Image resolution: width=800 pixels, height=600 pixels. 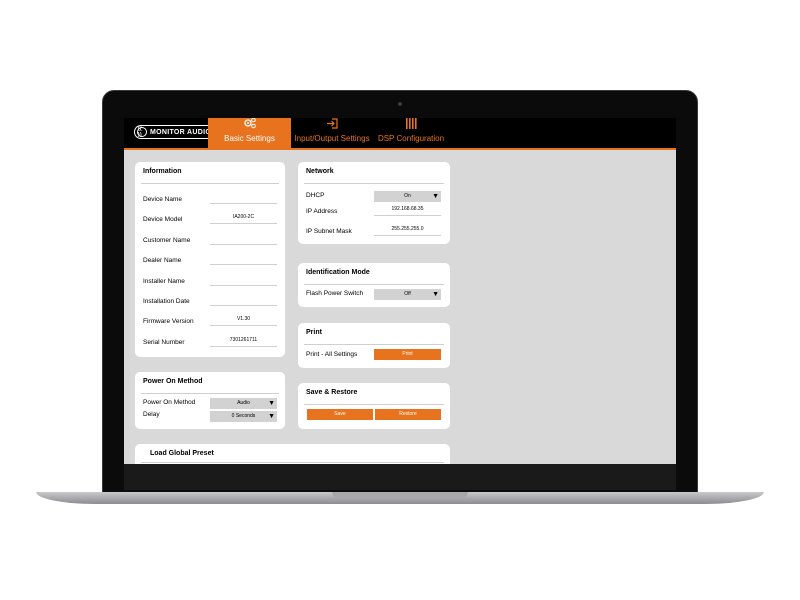 What do you see at coordinates (243, 198) in the screenshot?
I see `device-name-field` at bounding box center [243, 198].